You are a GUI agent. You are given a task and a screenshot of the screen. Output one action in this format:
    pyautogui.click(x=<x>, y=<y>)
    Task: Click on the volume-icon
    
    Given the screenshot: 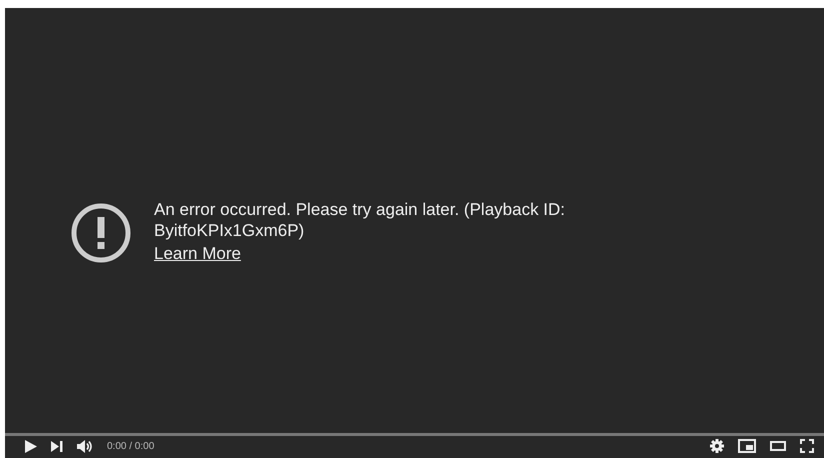 What is the action you would take?
    pyautogui.click(x=85, y=446)
    